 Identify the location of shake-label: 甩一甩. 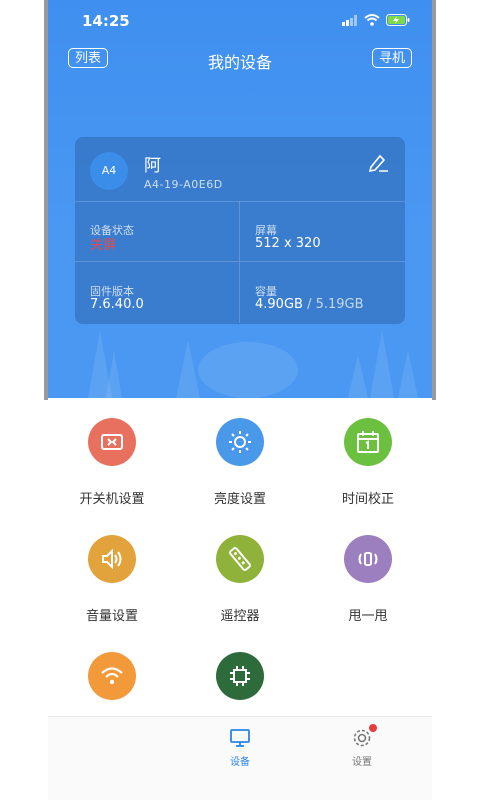
(368, 616).